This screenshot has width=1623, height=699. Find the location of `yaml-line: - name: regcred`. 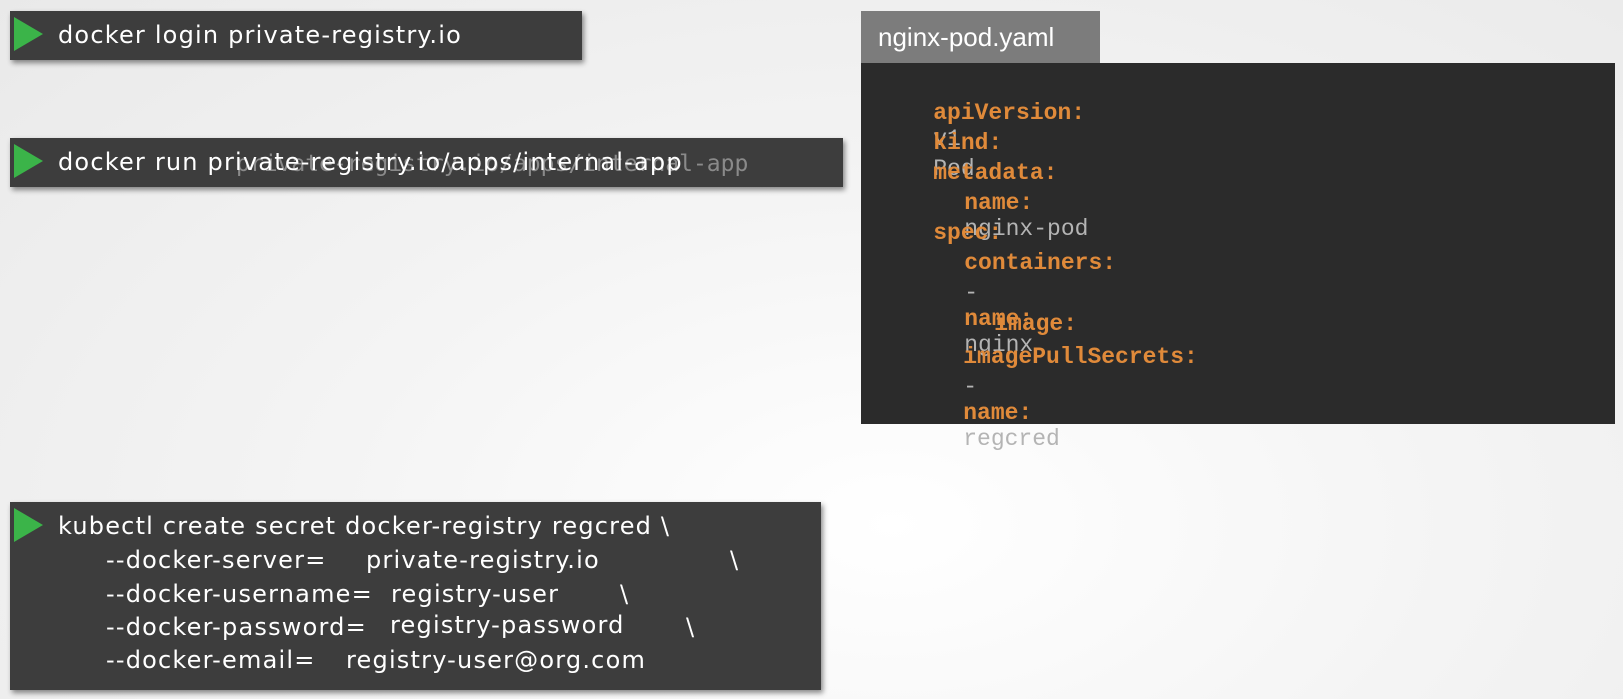

yaml-line: - name: regcred is located at coordinates (984, 413).